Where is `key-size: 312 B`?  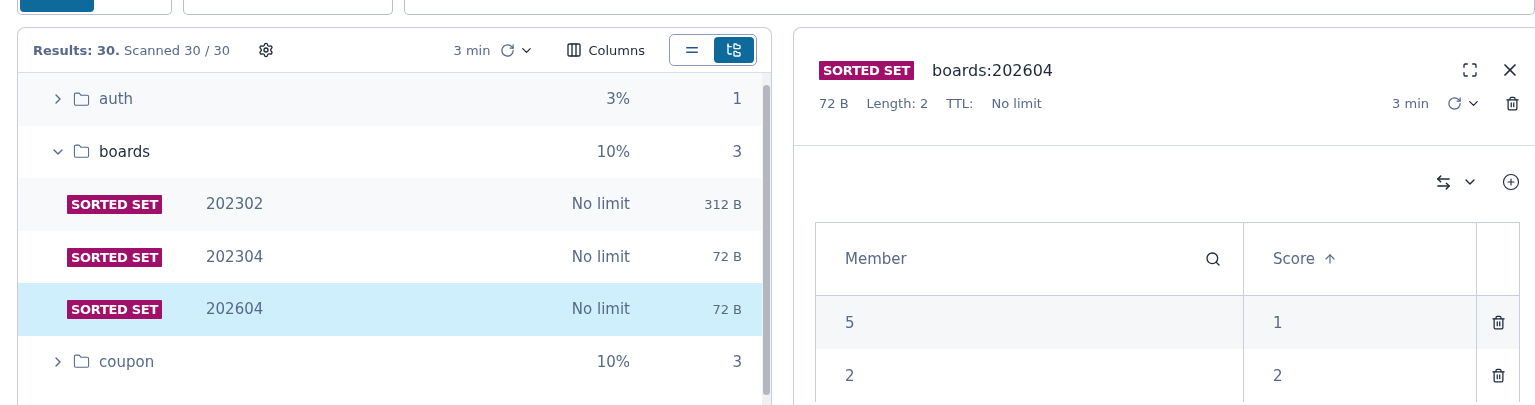
key-size: 312 B is located at coordinates (722, 204).